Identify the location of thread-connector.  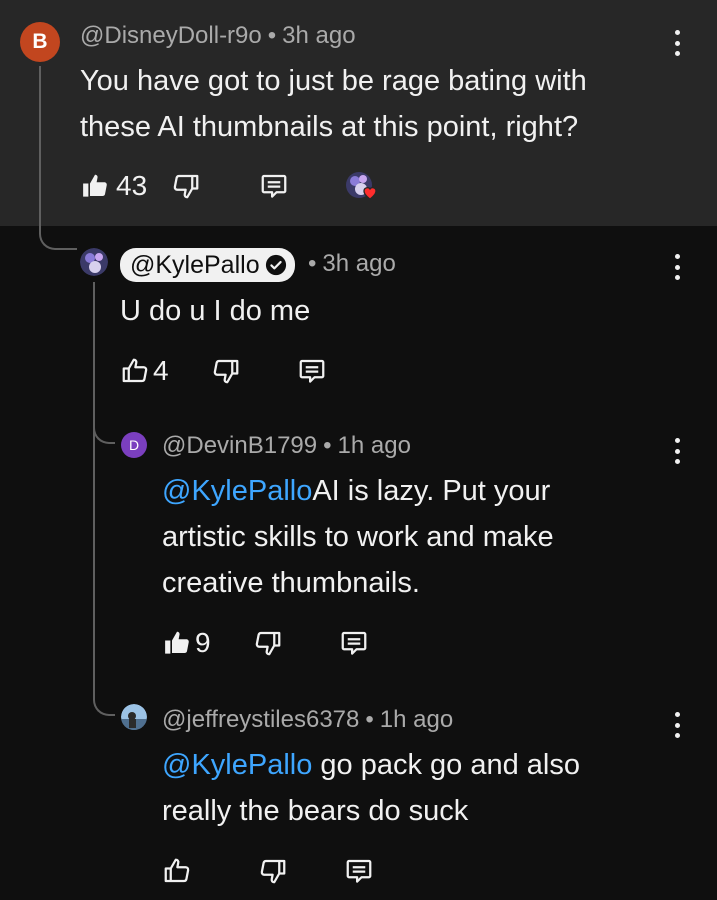
(58, 225).